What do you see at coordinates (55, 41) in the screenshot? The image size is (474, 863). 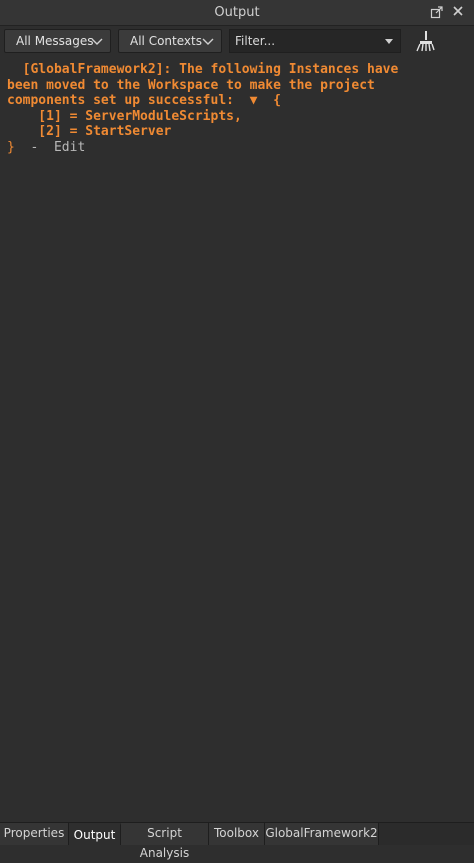 I see `messages-filter-label: All Messages` at bounding box center [55, 41].